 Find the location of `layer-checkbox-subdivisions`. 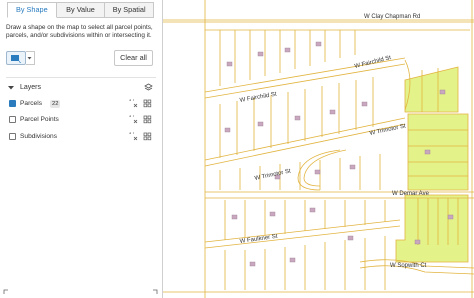

layer-checkbox-subdivisions is located at coordinates (12, 136).